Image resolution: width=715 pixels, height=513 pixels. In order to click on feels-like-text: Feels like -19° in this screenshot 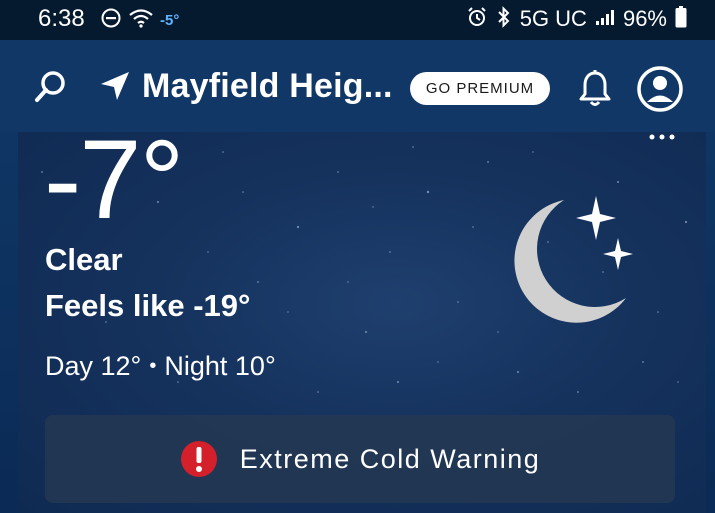, I will do `click(148, 305)`.